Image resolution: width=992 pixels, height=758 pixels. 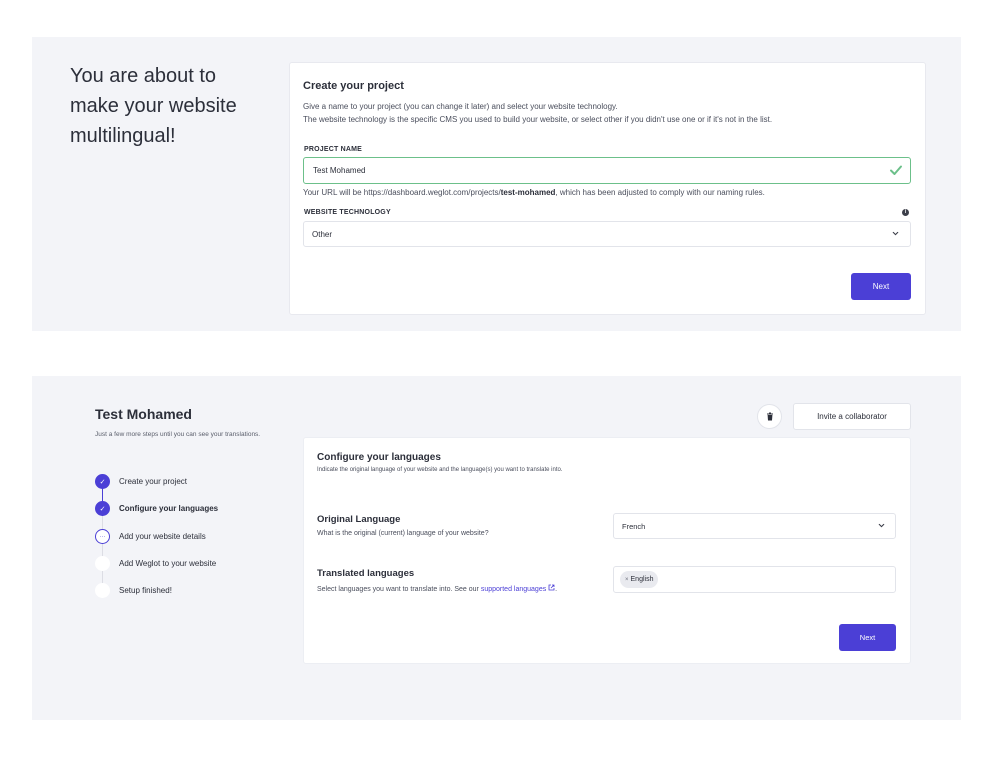 I want to click on step-label: Create your project, so click(x=153, y=481).